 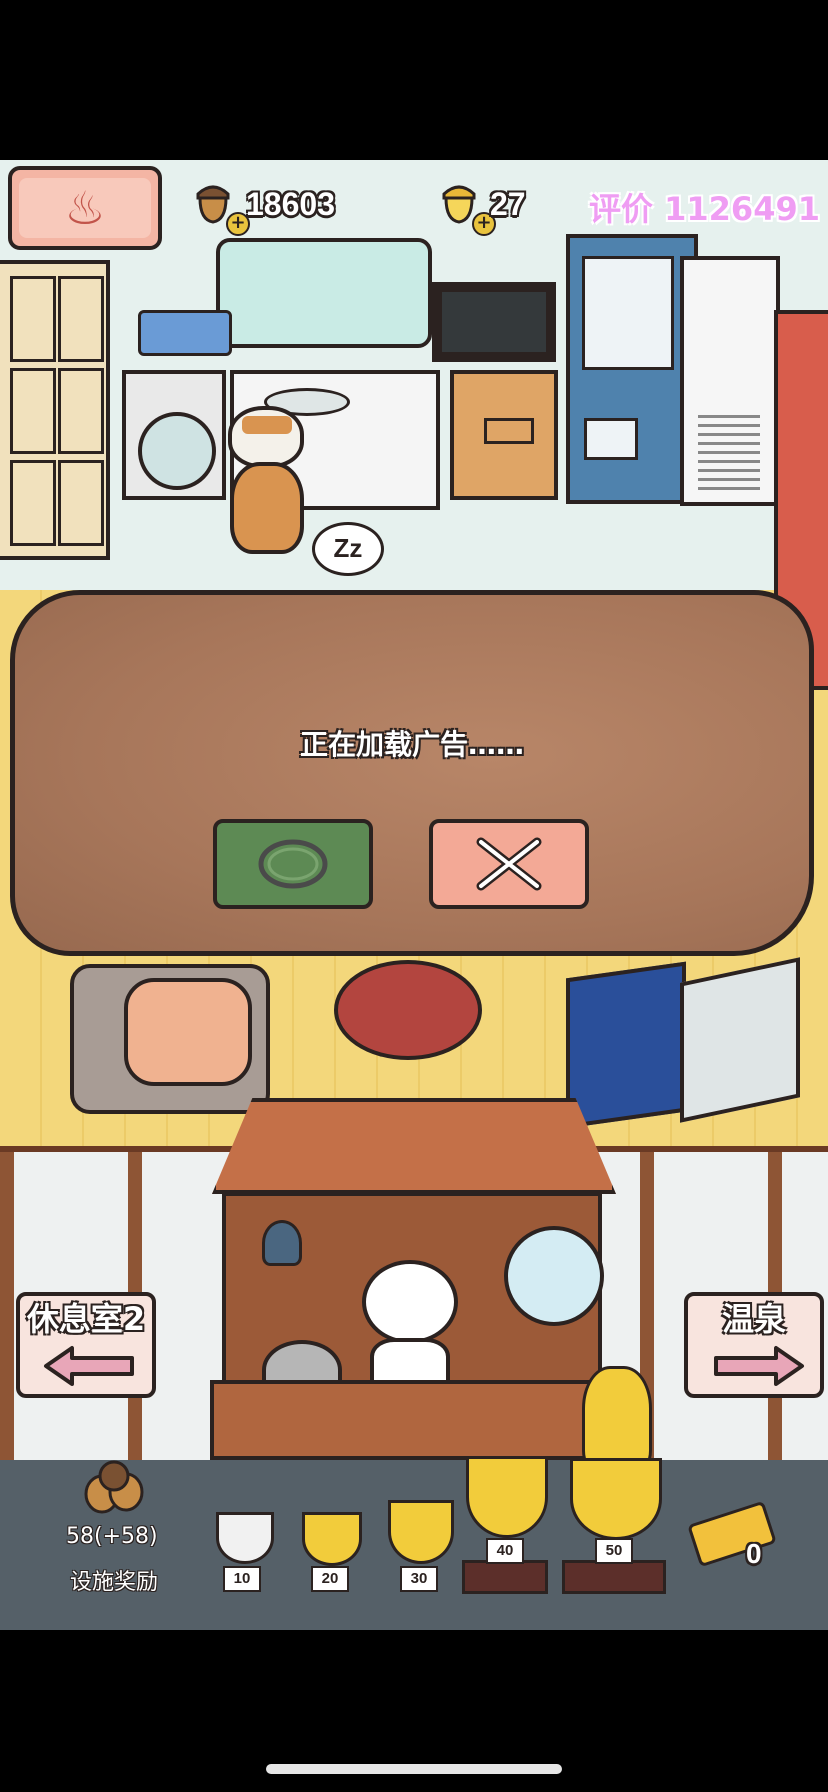 I want to click on sleeping-cat, so click(x=269, y=481).